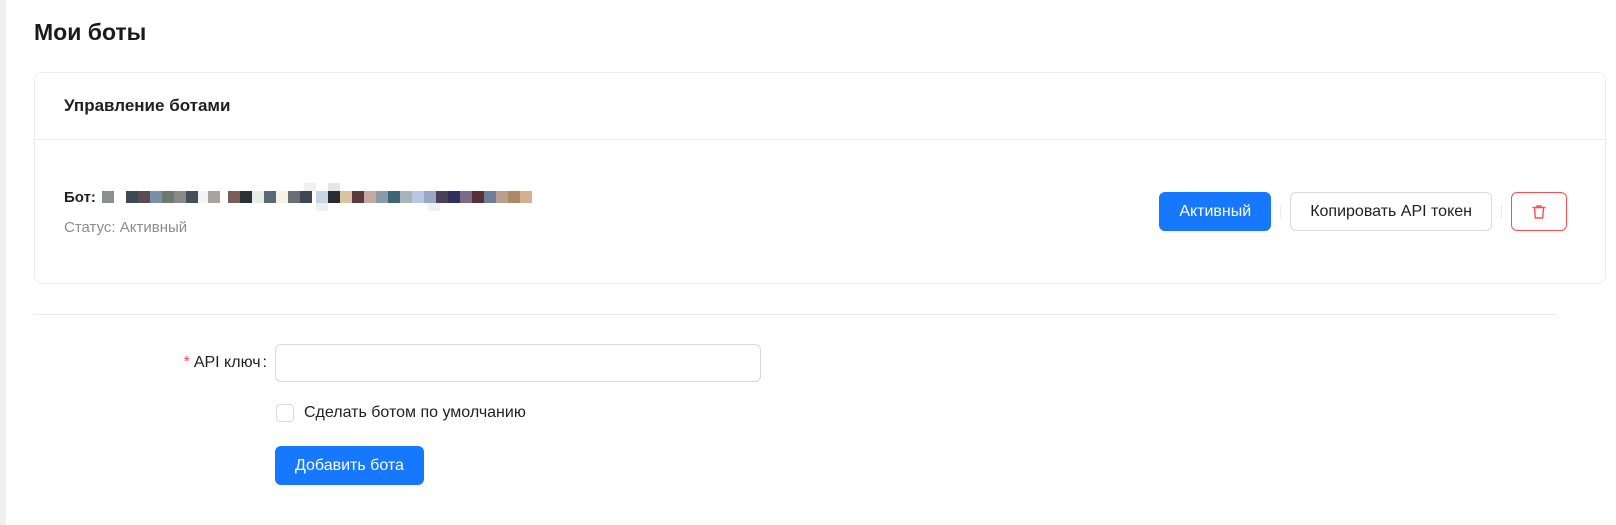  What do you see at coordinates (126, 227) in the screenshot?
I see `bot-status: Статус: Активный` at bounding box center [126, 227].